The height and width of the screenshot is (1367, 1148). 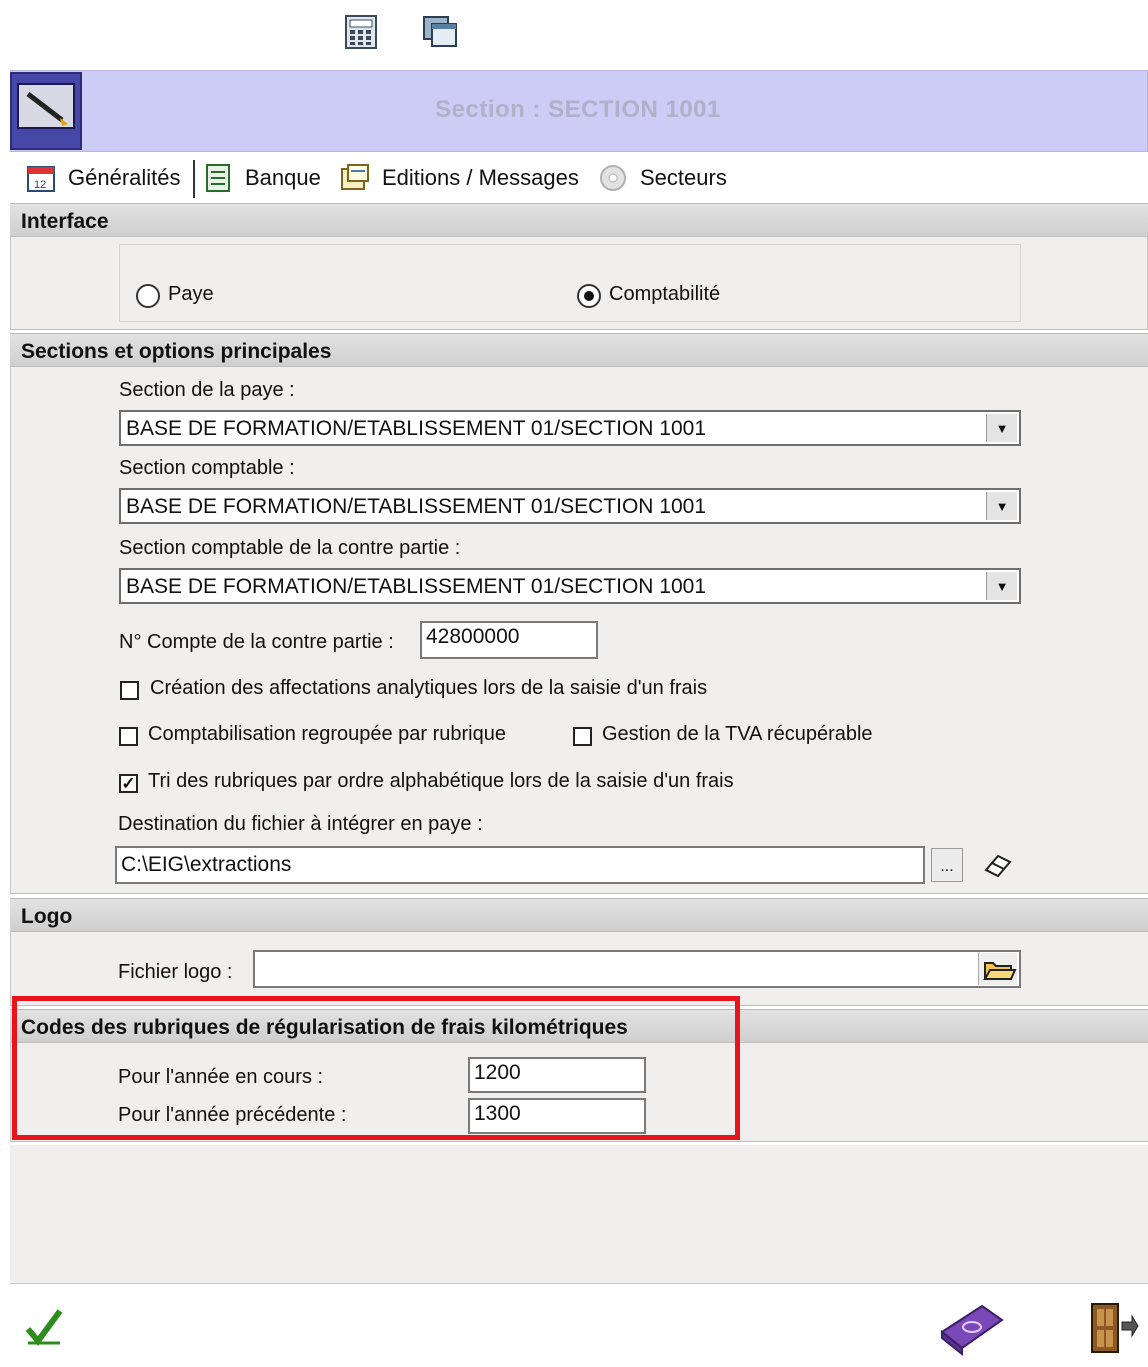 I want to click on checkbox-label: Gestion de la TVA récupérable, so click(x=737, y=734).